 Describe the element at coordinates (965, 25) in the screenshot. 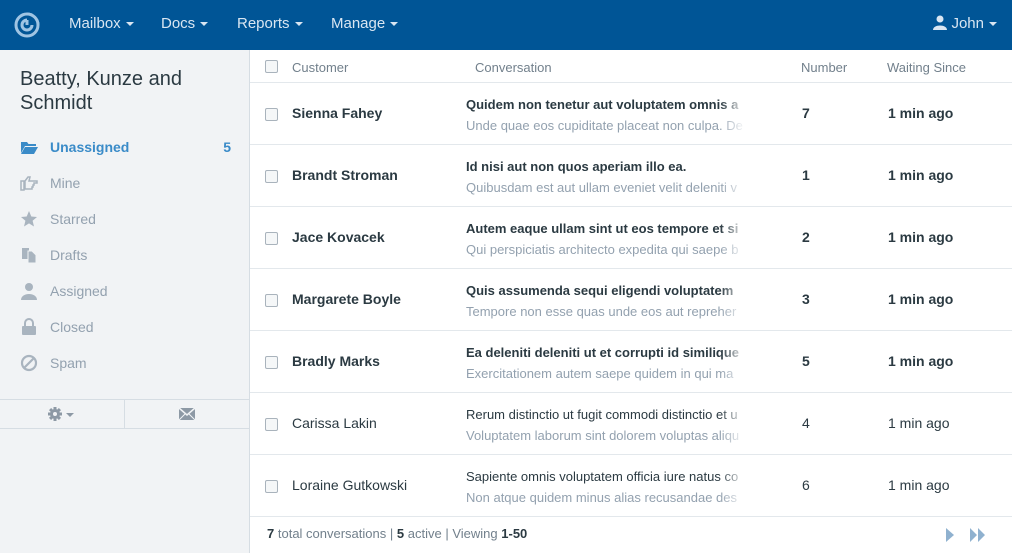

I see `user-menu: John` at that location.